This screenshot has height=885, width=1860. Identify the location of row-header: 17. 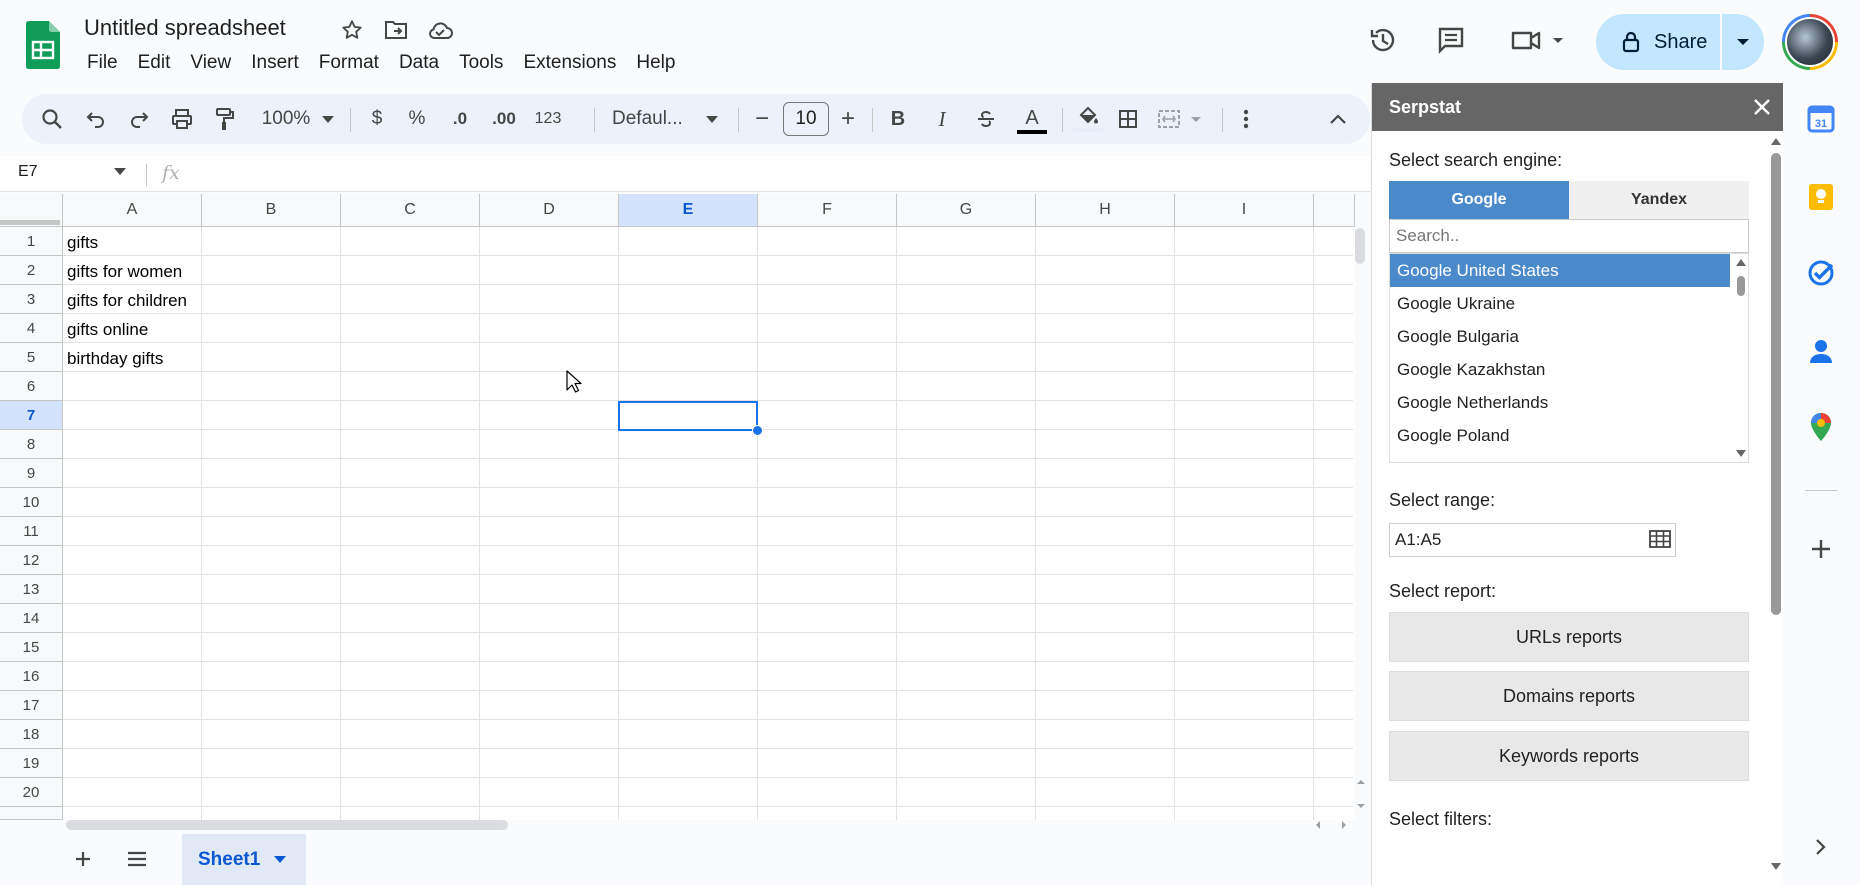
(31, 705).